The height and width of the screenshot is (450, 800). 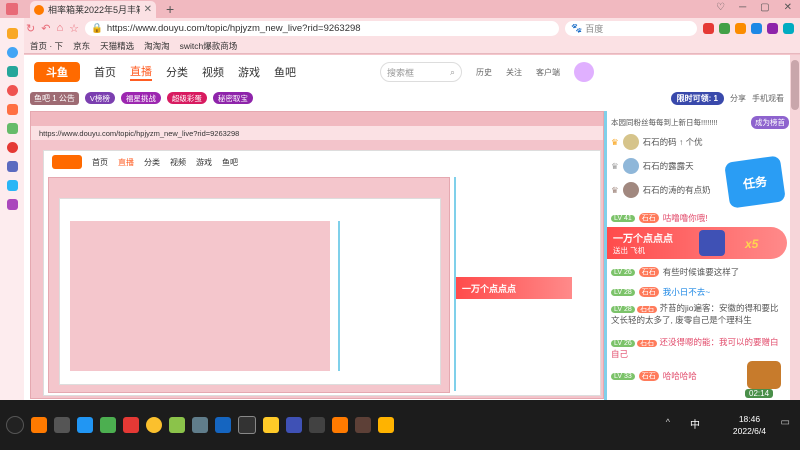 I want to click on sidebar-grid-icon, so click(x=12, y=128).